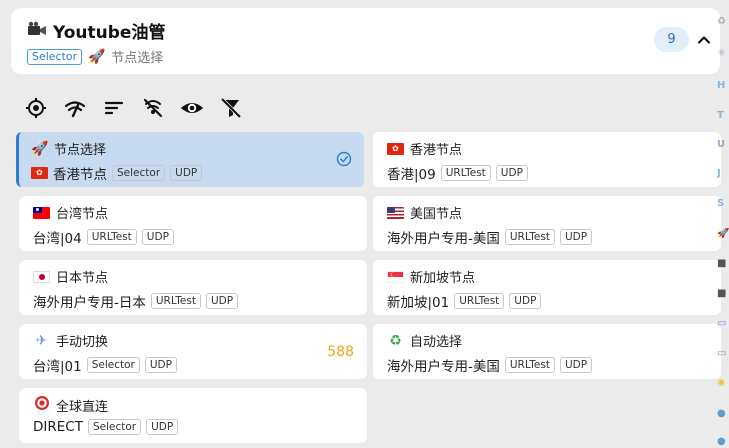  What do you see at coordinates (57, 367) in the screenshot?
I see `proxy-current: 台湾|01` at bounding box center [57, 367].